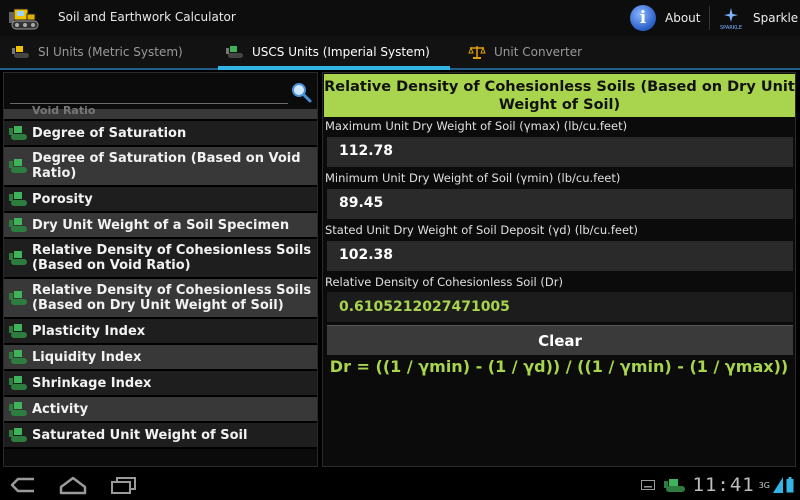  Describe the element at coordinates (341, 52) in the screenshot. I see `tab-label: USCS Units (Imperial System)` at that location.